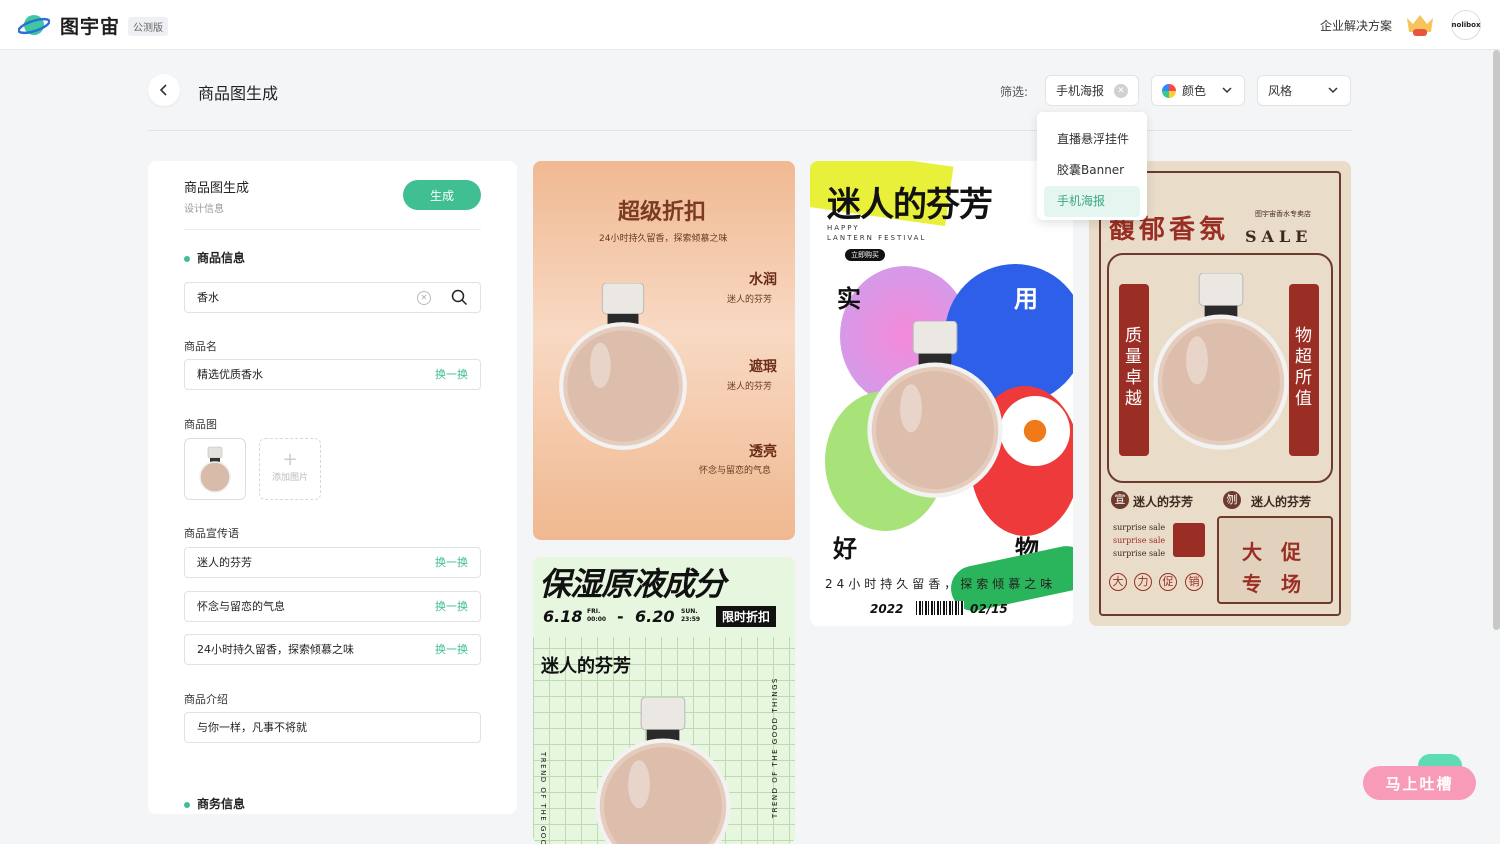 Image resolution: width=1500 pixels, height=844 pixels. I want to click on card2-char-1: 实, so click(849, 299).